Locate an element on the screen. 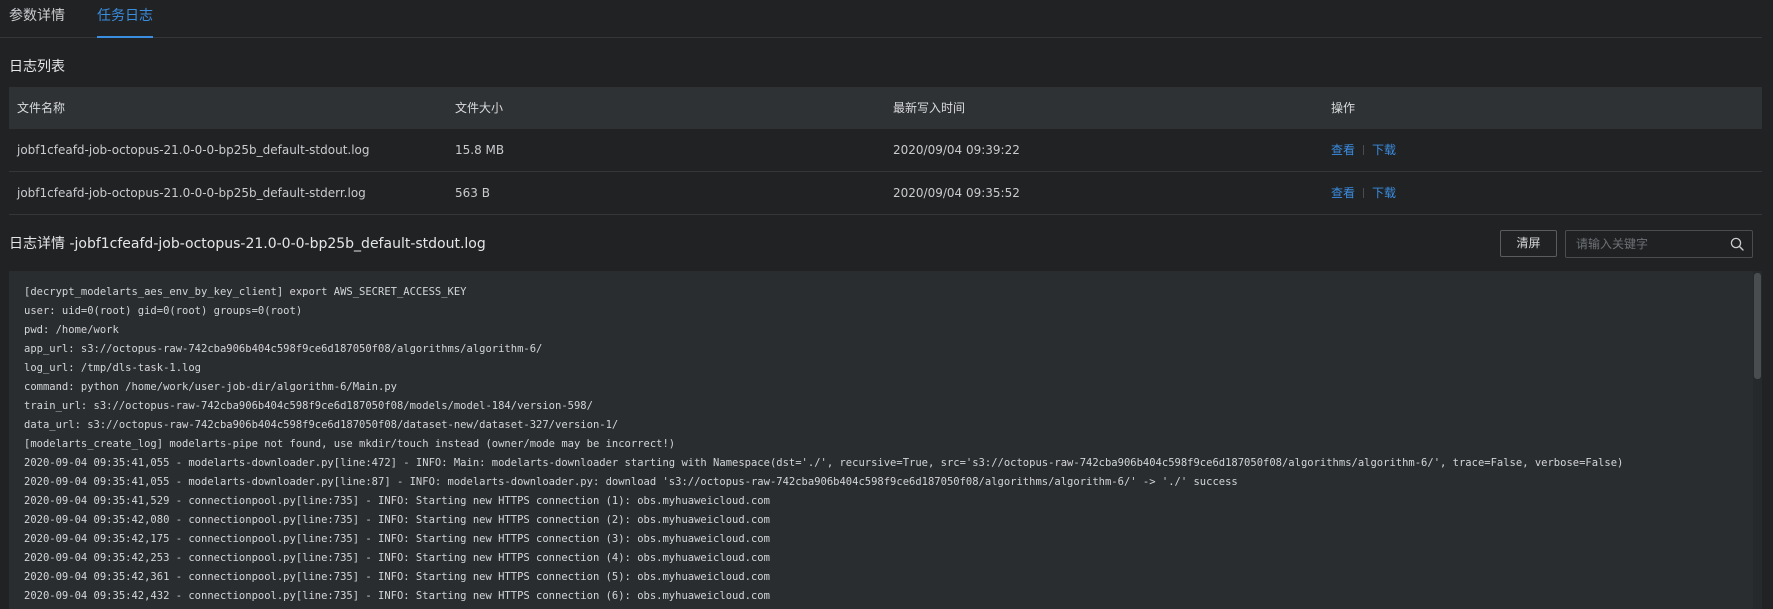 The width and height of the screenshot is (1773, 609). tab-task-log: 任务日志 is located at coordinates (125, 19).